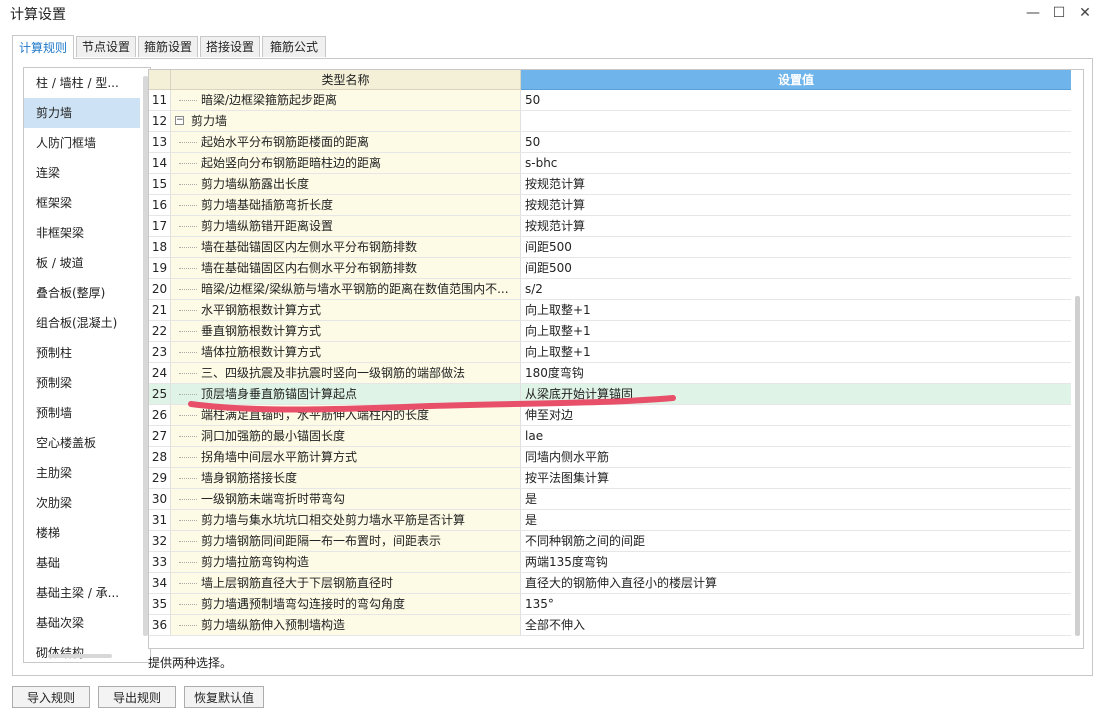 This screenshot has width=1107, height=709. I want to click on table-row: 35 剪力墙遇预制墙弯勾连接时的弯勾角度 135°, so click(610, 604).